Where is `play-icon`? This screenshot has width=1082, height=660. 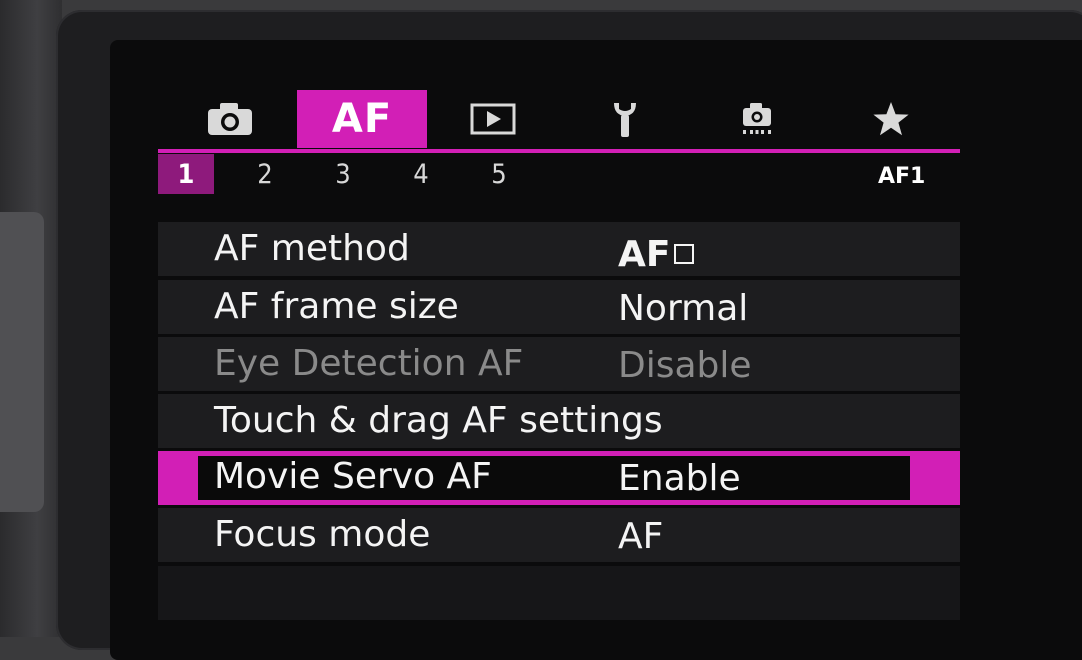 play-icon is located at coordinates (493, 119).